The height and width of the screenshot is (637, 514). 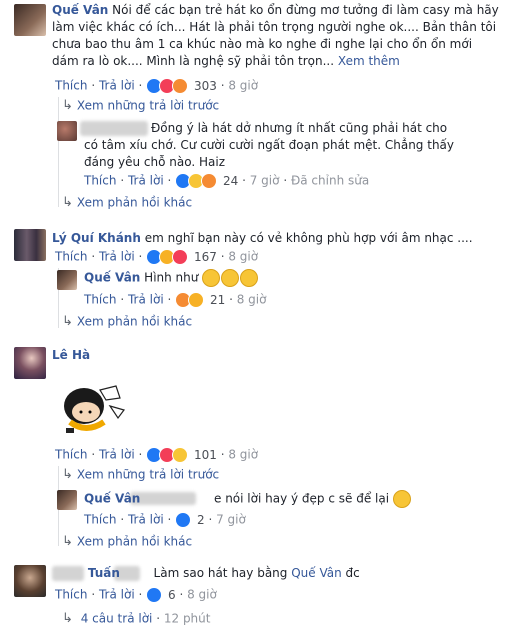 I want to click on love-reaction-icon, so click(x=180, y=256).